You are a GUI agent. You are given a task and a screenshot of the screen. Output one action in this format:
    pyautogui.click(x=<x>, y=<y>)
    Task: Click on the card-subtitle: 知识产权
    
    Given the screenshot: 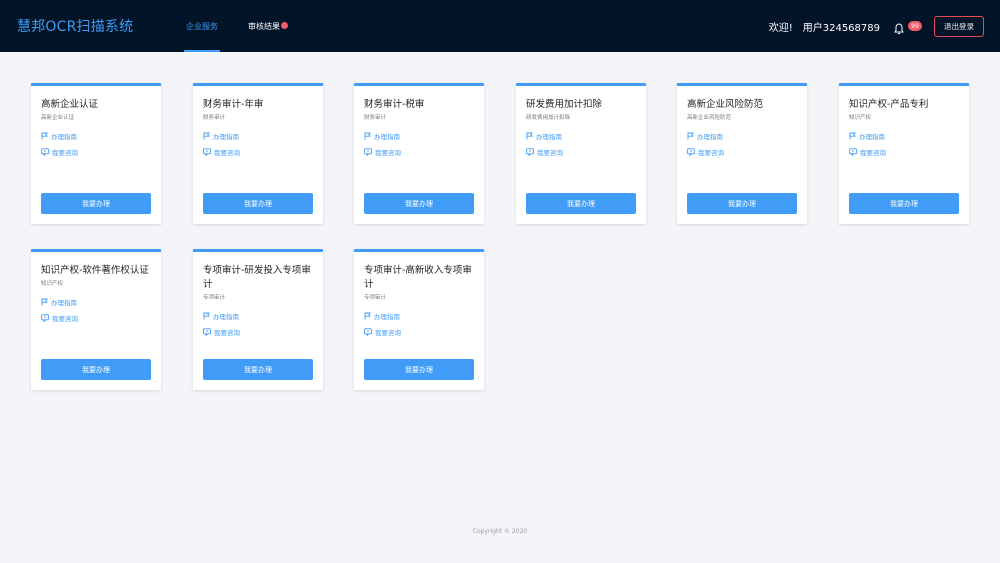 What is the action you would take?
    pyautogui.click(x=860, y=118)
    